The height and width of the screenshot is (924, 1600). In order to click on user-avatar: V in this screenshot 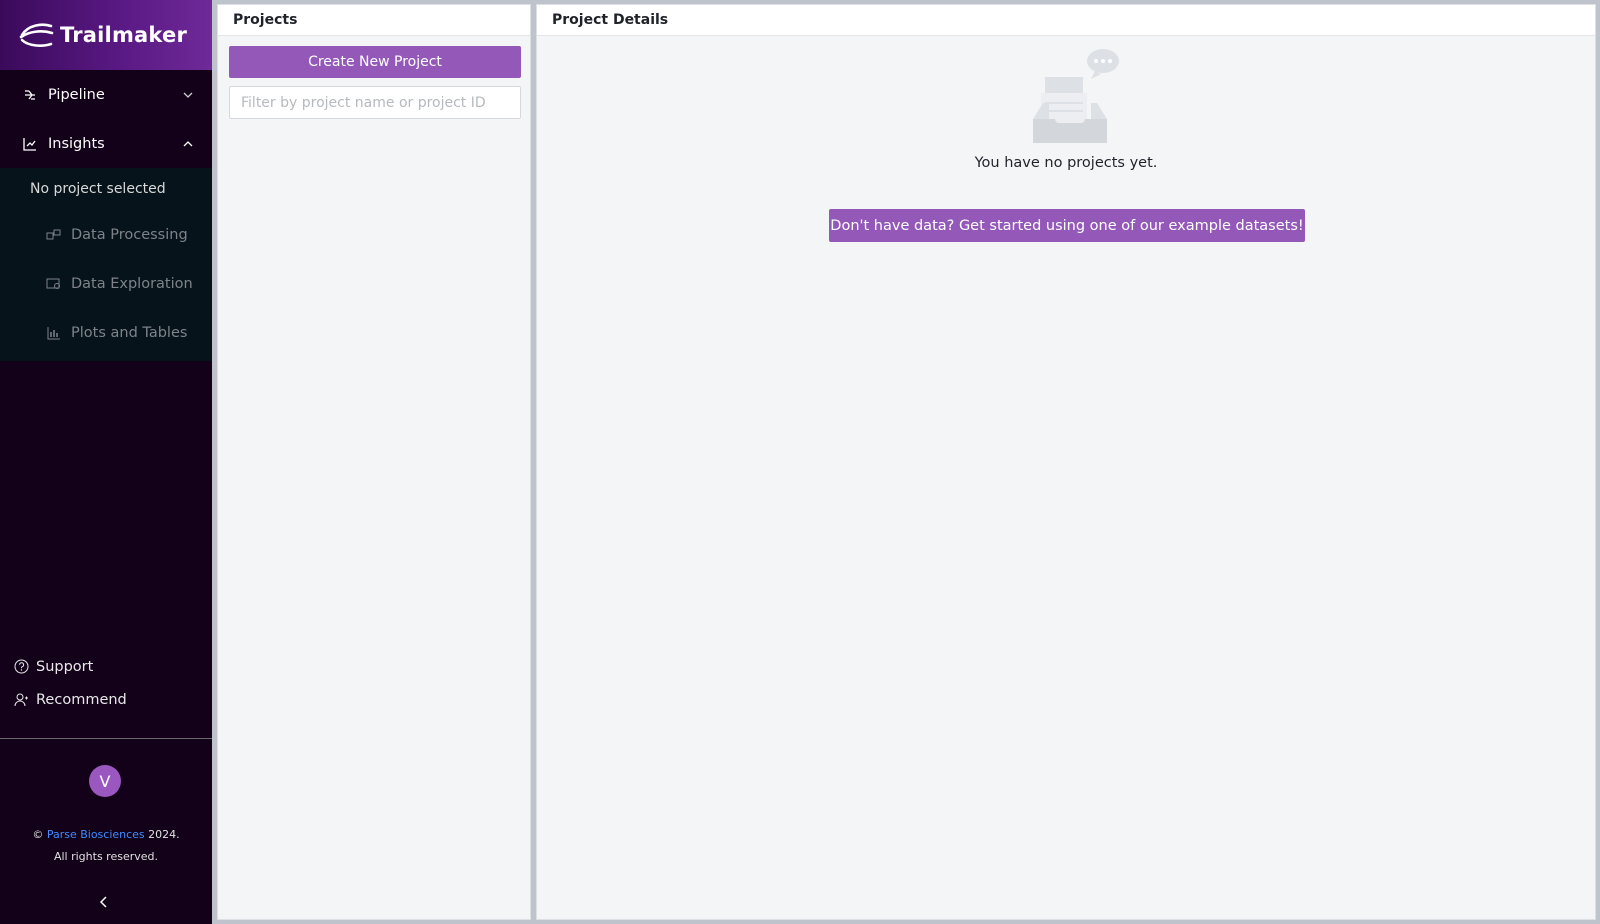, I will do `click(105, 781)`.